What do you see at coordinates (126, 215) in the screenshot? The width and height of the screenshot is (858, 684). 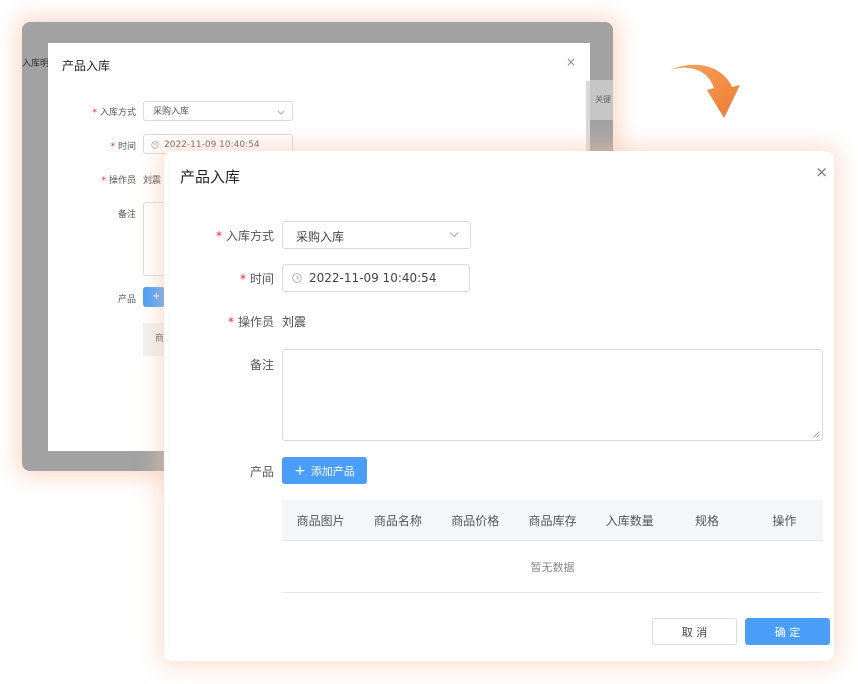 I see `background-remark-label: 备注` at bounding box center [126, 215].